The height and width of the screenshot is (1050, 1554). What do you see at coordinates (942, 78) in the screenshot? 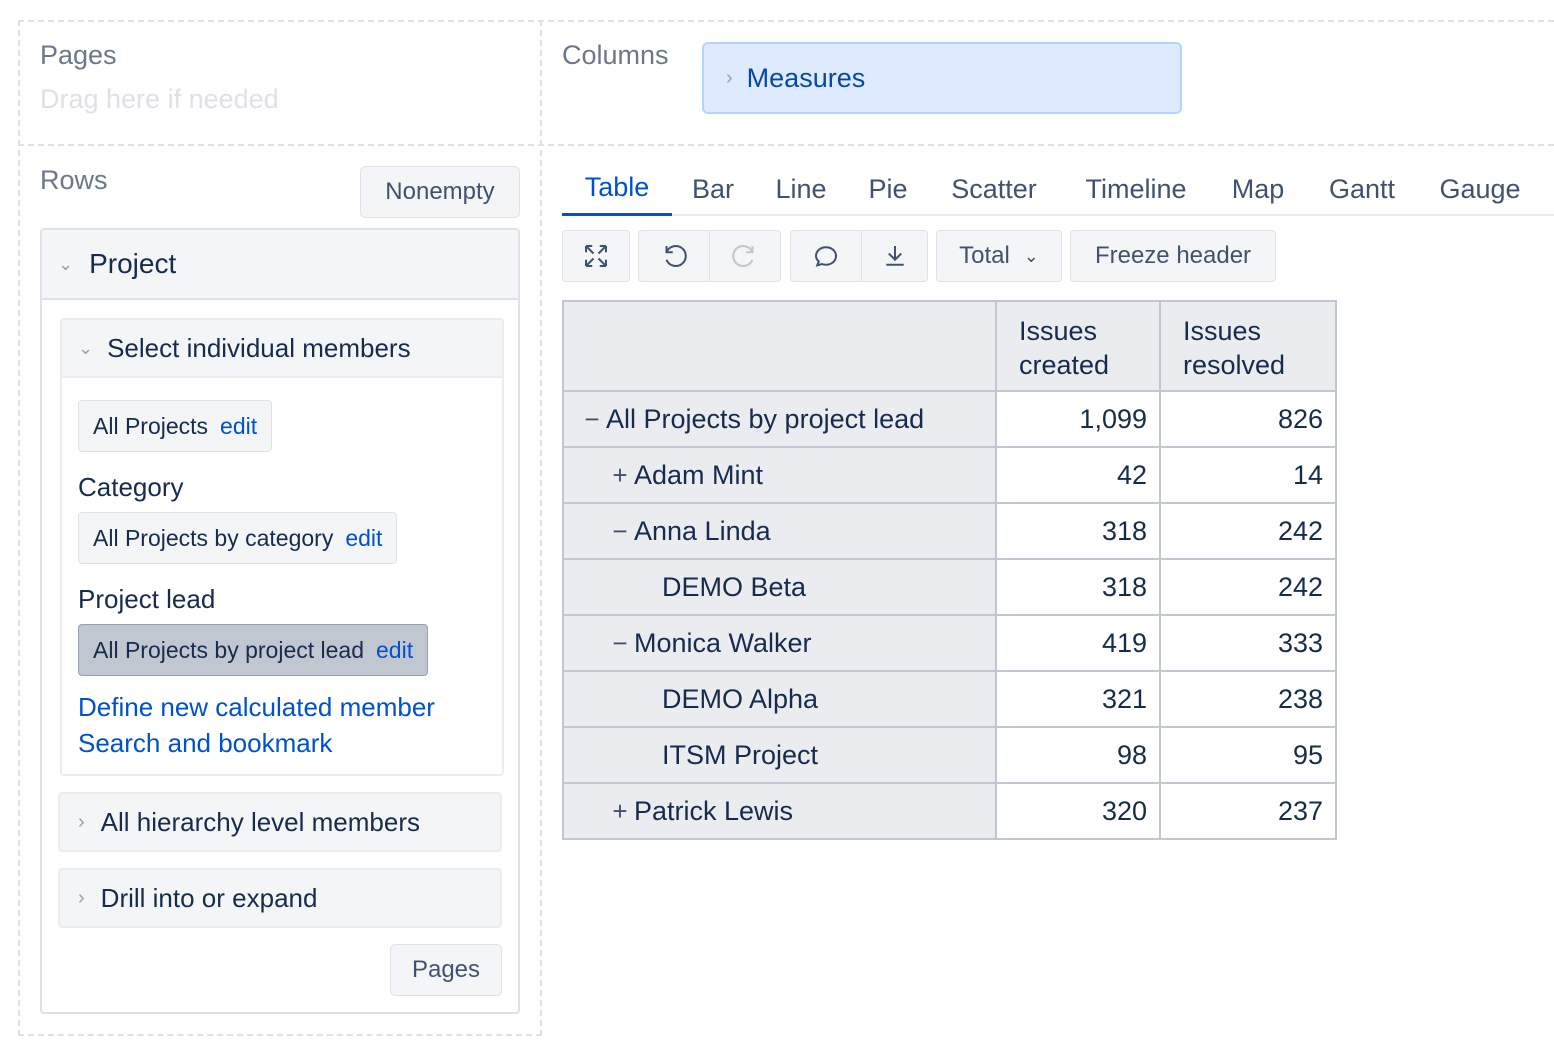
I see `measures-chip: › Measures` at bounding box center [942, 78].